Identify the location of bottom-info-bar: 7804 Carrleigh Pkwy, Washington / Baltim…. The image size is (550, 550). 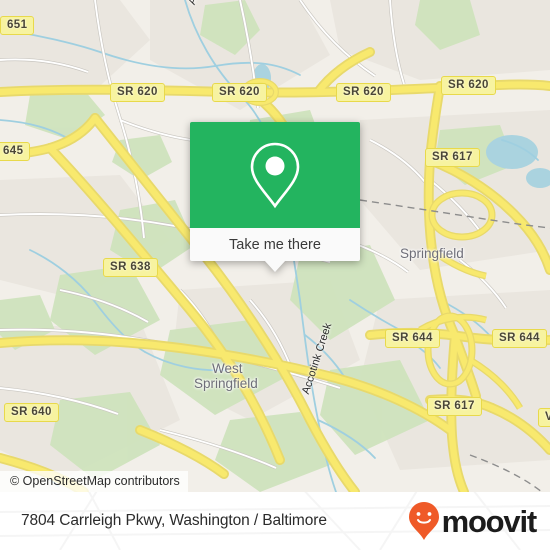
(275, 521).